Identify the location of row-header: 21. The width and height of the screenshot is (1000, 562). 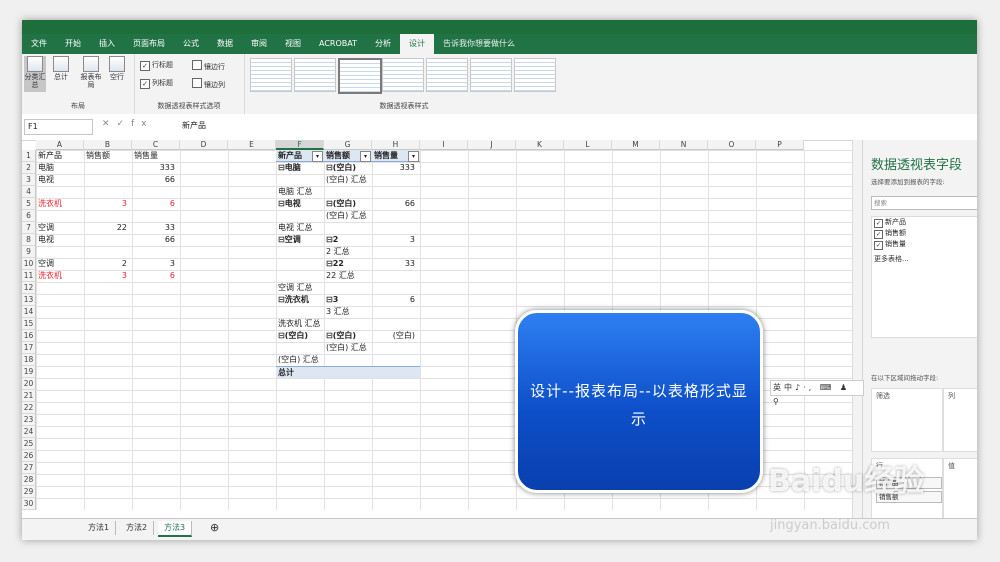
(29, 396).